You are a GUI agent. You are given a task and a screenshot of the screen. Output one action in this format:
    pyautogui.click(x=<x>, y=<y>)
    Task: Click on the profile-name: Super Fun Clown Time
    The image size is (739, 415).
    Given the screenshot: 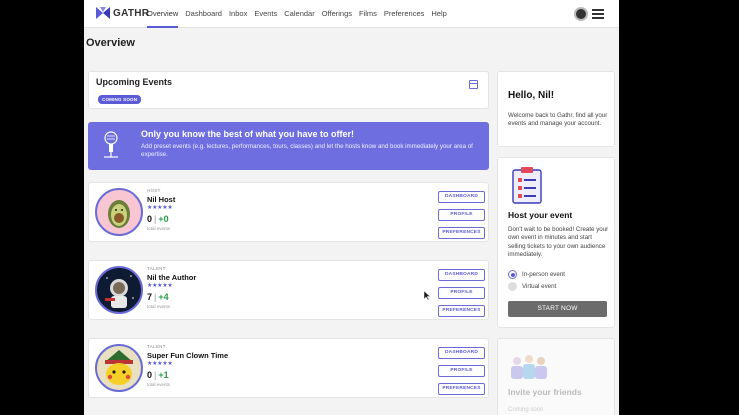 What is the action you would take?
    pyautogui.click(x=188, y=355)
    